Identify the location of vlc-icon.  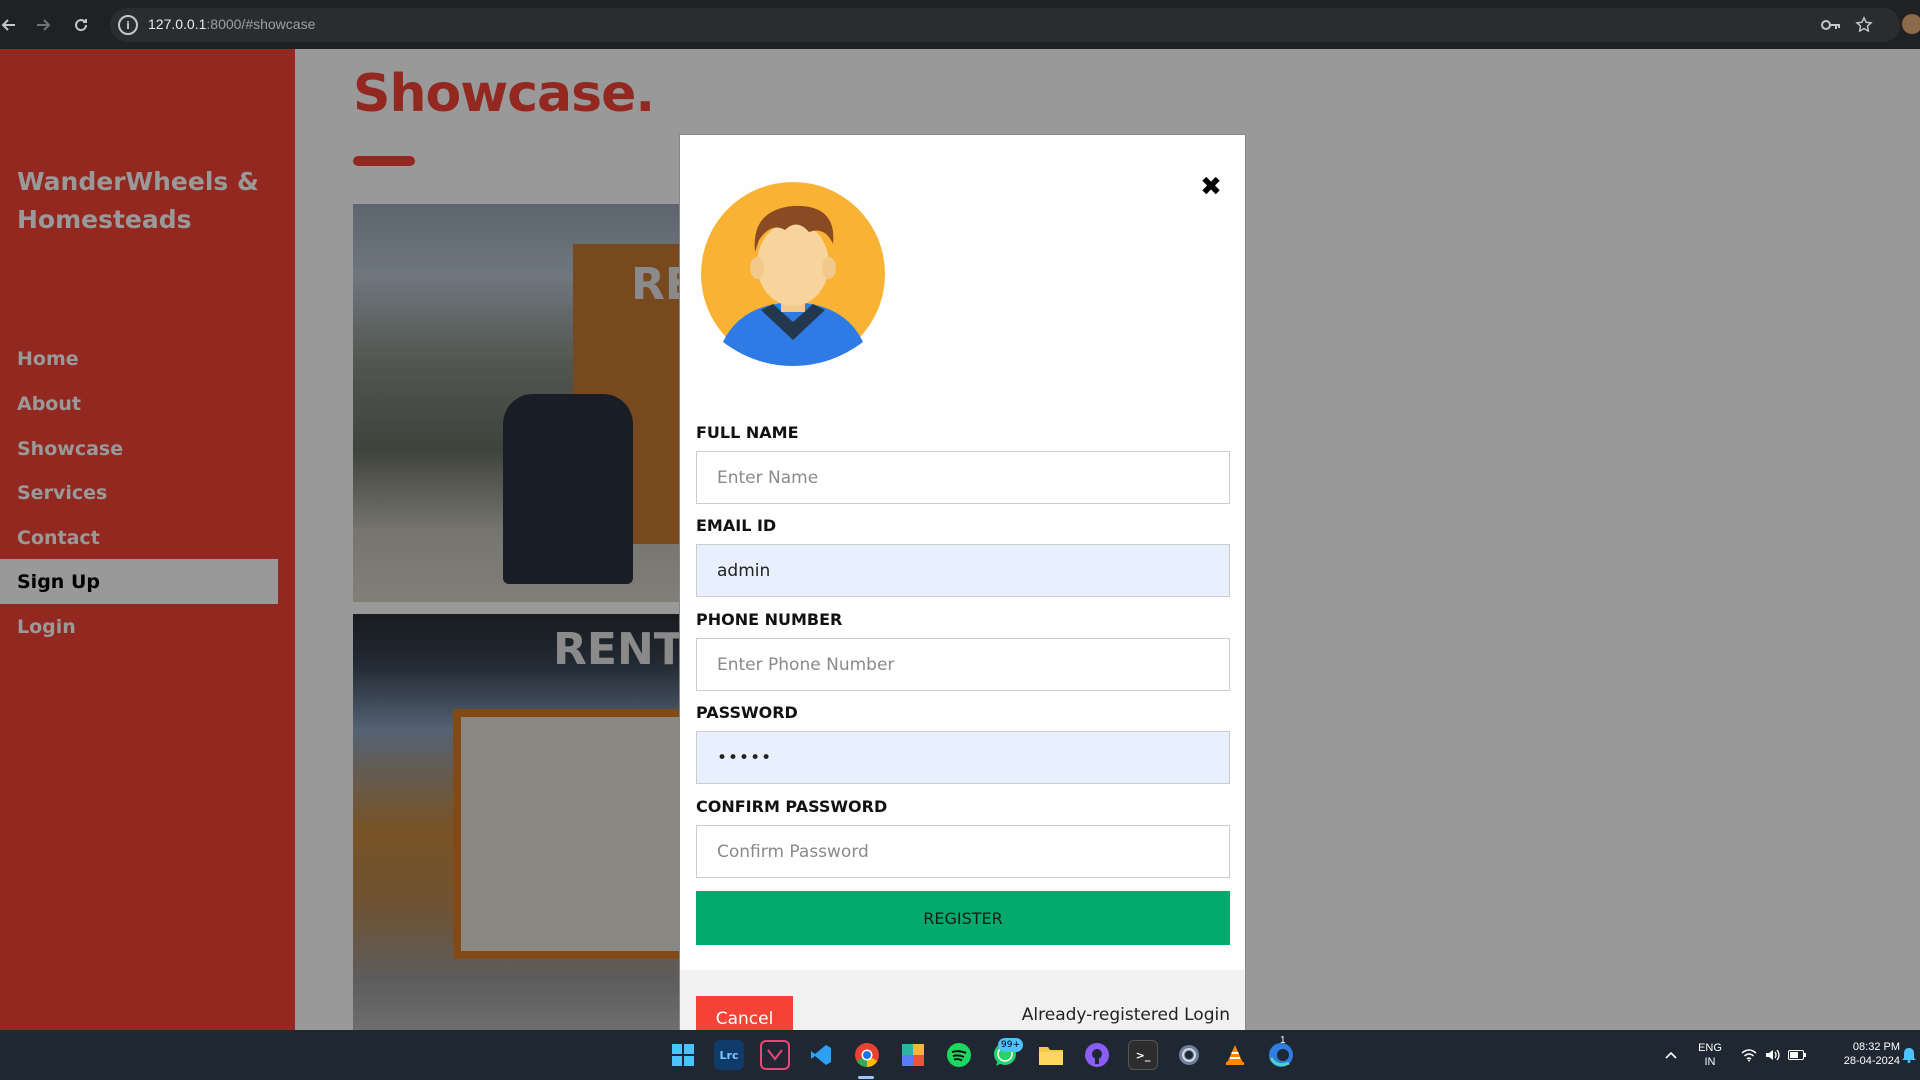
(1235, 1055).